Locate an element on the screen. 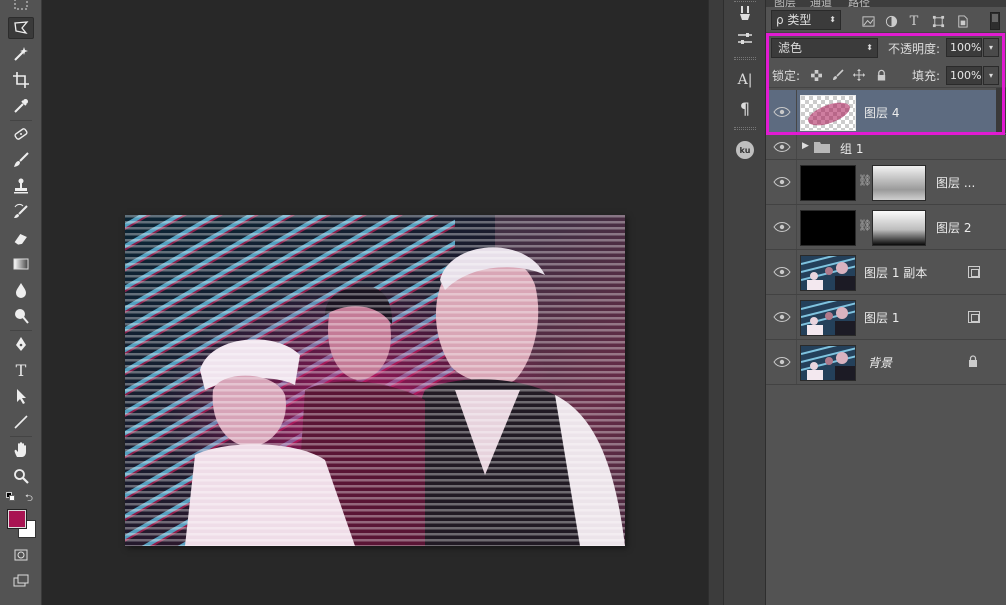 The height and width of the screenshot is (605, 1006). layer-row-2: ⛓ 图层 2 is located at coordinates (886, 227).